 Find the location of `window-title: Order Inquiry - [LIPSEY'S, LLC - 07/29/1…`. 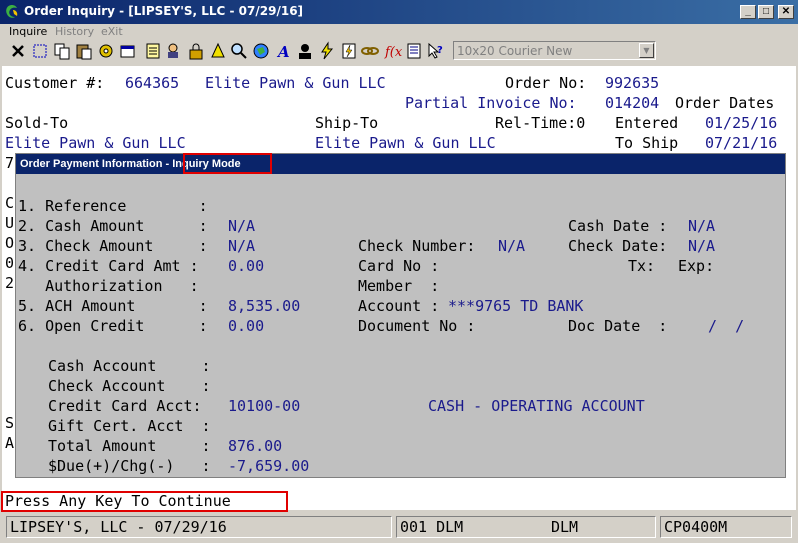

window-title: Order Inquiry - [LIPSEY'S, LLC - 07/29/1… is located at coordinates (164, 11).